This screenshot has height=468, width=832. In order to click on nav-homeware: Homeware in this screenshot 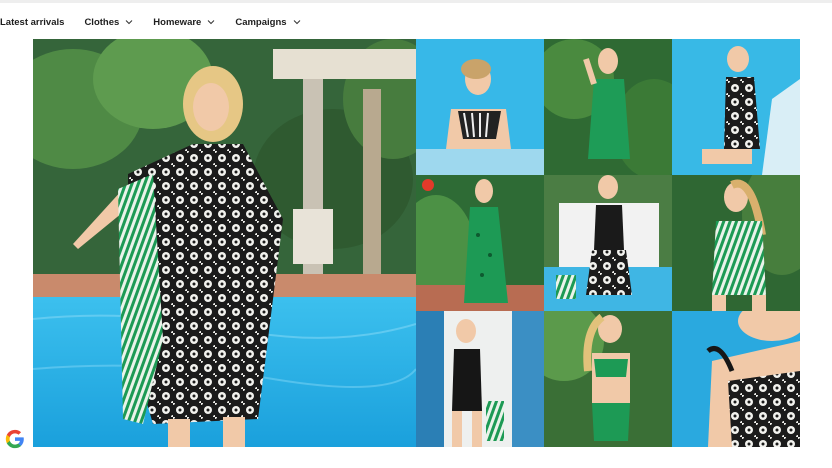, I will do `click(184, 22)`.